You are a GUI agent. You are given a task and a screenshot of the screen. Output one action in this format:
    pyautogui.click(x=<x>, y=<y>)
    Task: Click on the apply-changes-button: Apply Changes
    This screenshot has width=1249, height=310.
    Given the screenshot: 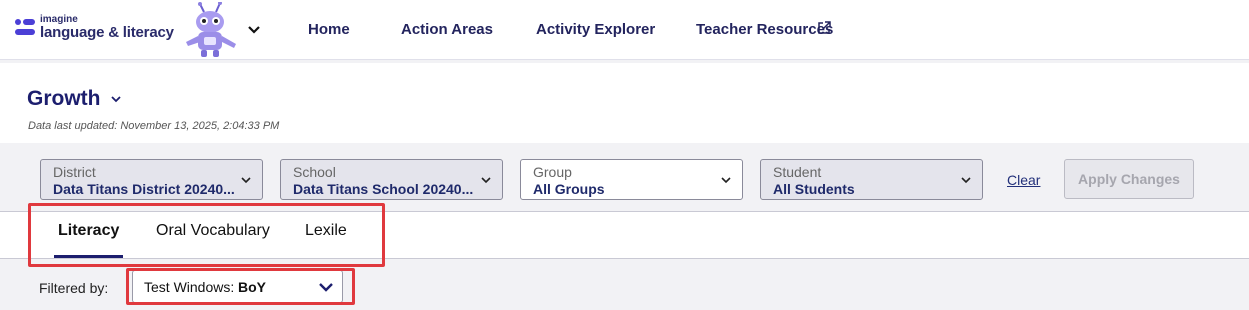 What is the action you would take?
    pyautogui.click(x=1129, y=179)
    